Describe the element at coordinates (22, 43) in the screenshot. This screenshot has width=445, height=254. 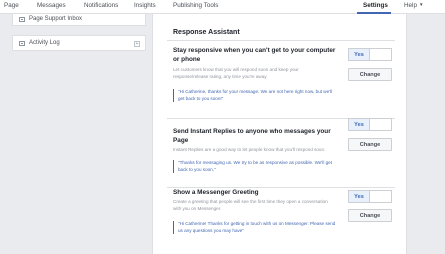
I see `list-icon` at that location.